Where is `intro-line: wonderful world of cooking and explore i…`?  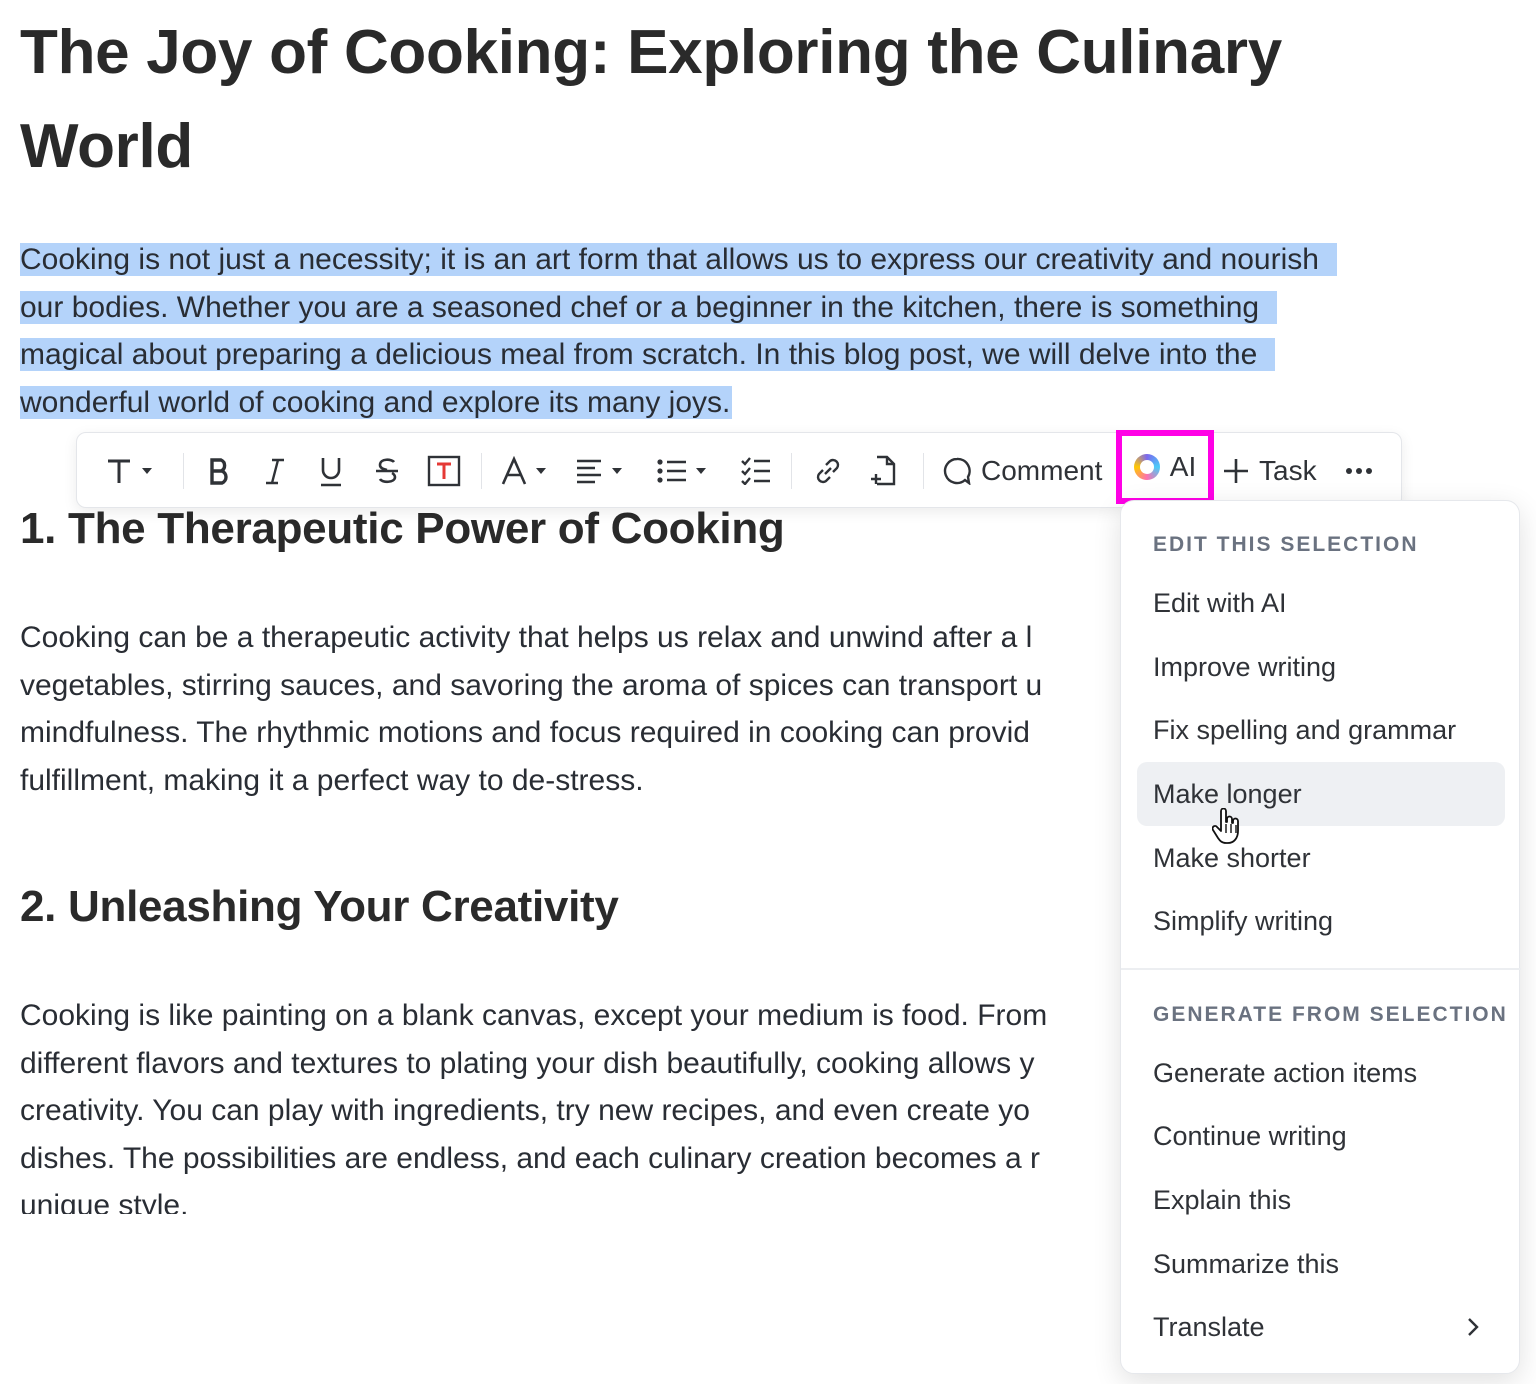 intro-line: wonderful world of cooking and explore i… is located at coordinates (376, 402).